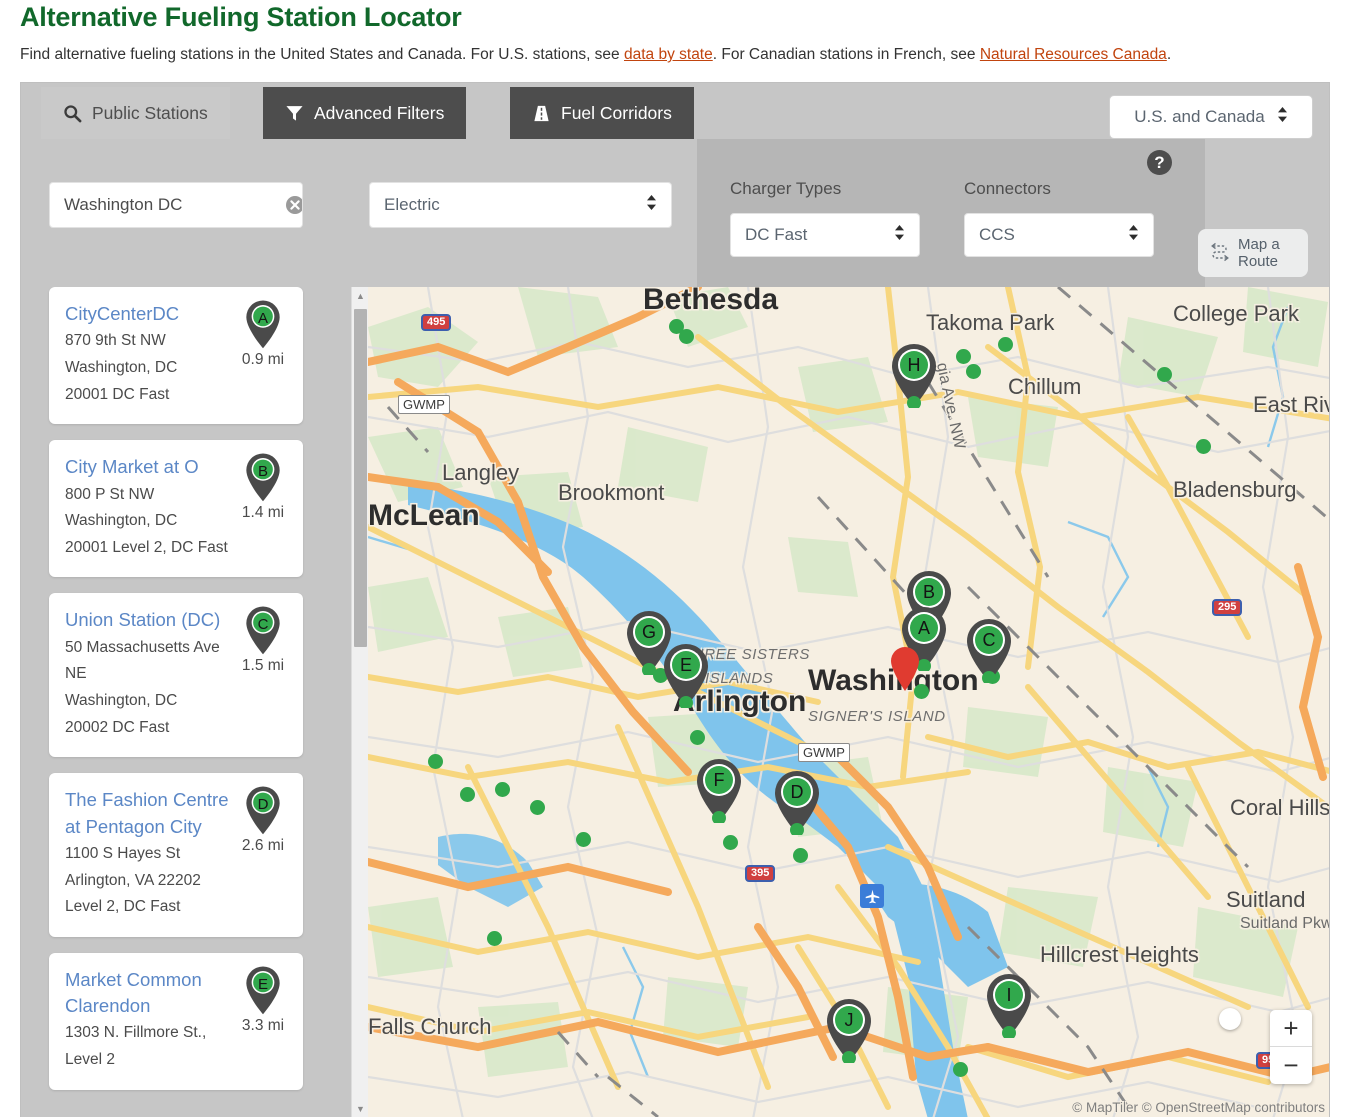  What do you see at coordinates (846, 54) in the screenshot?
I see `subtitle-text-2: . For Canadian stations in French, see` at bounding box center [846, 54].